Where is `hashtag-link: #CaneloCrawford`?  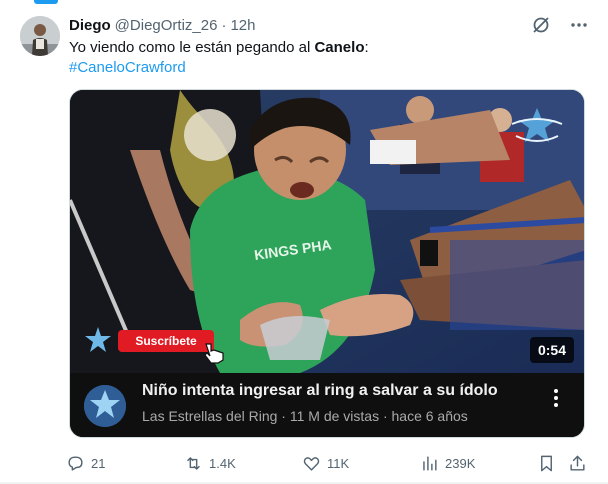 hashtag-link: #CaneloCrawford is located at coordinates (127, 68).